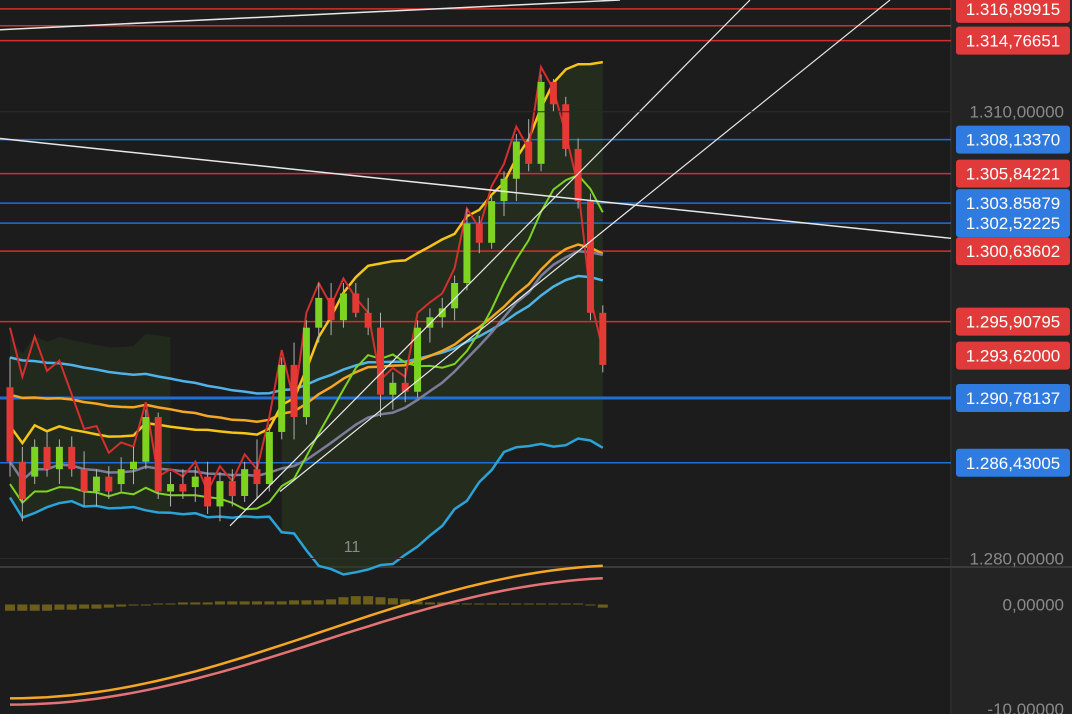 The height and width of the screenshot is (714, 1072). I want to click on price-label-10: 1.290,78137, so click(1013, 398).